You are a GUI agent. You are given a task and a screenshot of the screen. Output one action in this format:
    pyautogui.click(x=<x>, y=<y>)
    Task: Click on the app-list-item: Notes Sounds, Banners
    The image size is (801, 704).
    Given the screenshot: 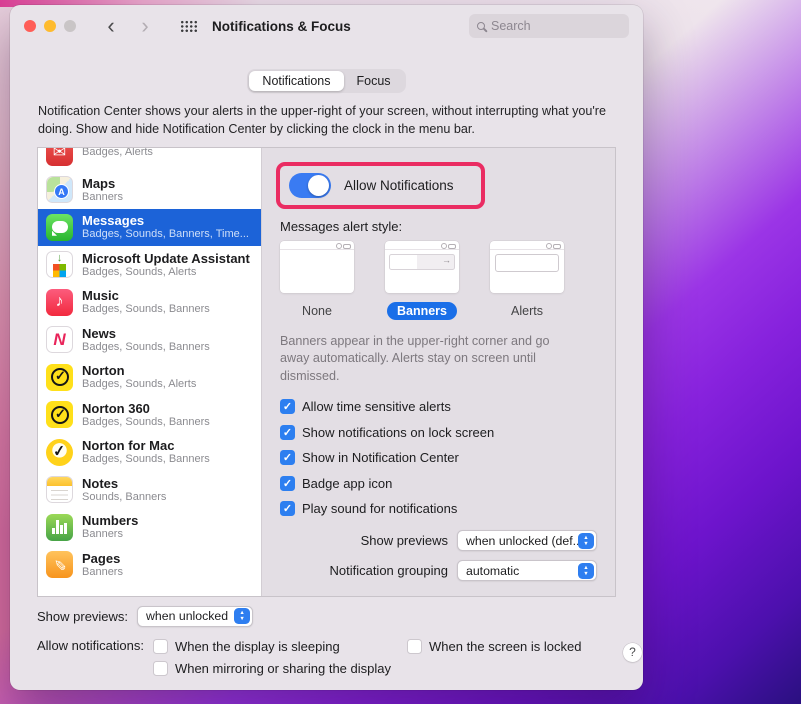 What is the action you would take?
    pyautogui.click(x=149, y=490)
    